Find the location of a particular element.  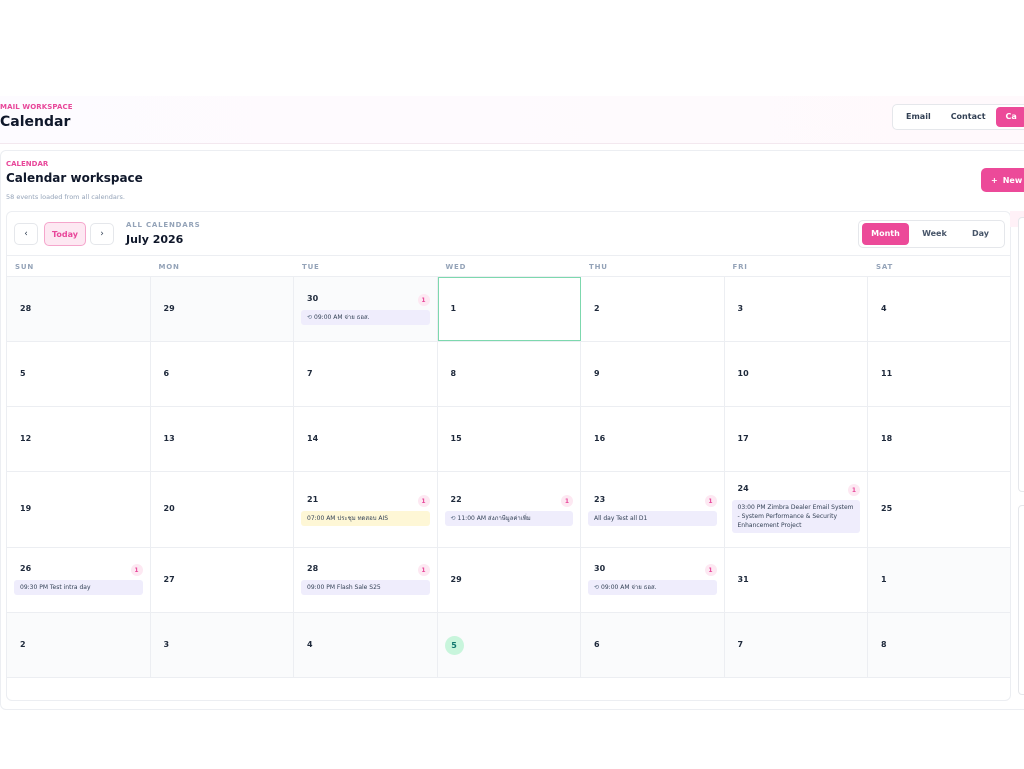

day-number: 9 is located at coordinates (597, 373).